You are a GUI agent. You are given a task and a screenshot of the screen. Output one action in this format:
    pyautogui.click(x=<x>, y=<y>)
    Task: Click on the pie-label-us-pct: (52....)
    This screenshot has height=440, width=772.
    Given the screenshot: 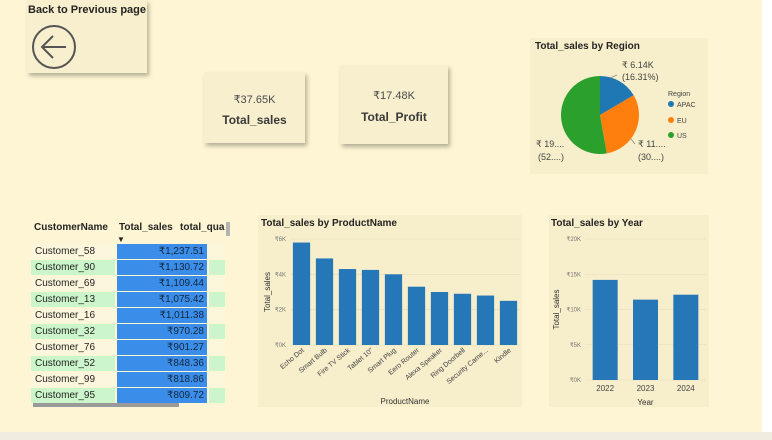 What is the action you would take?
    pyautogui.click(x=551, y=157)
    